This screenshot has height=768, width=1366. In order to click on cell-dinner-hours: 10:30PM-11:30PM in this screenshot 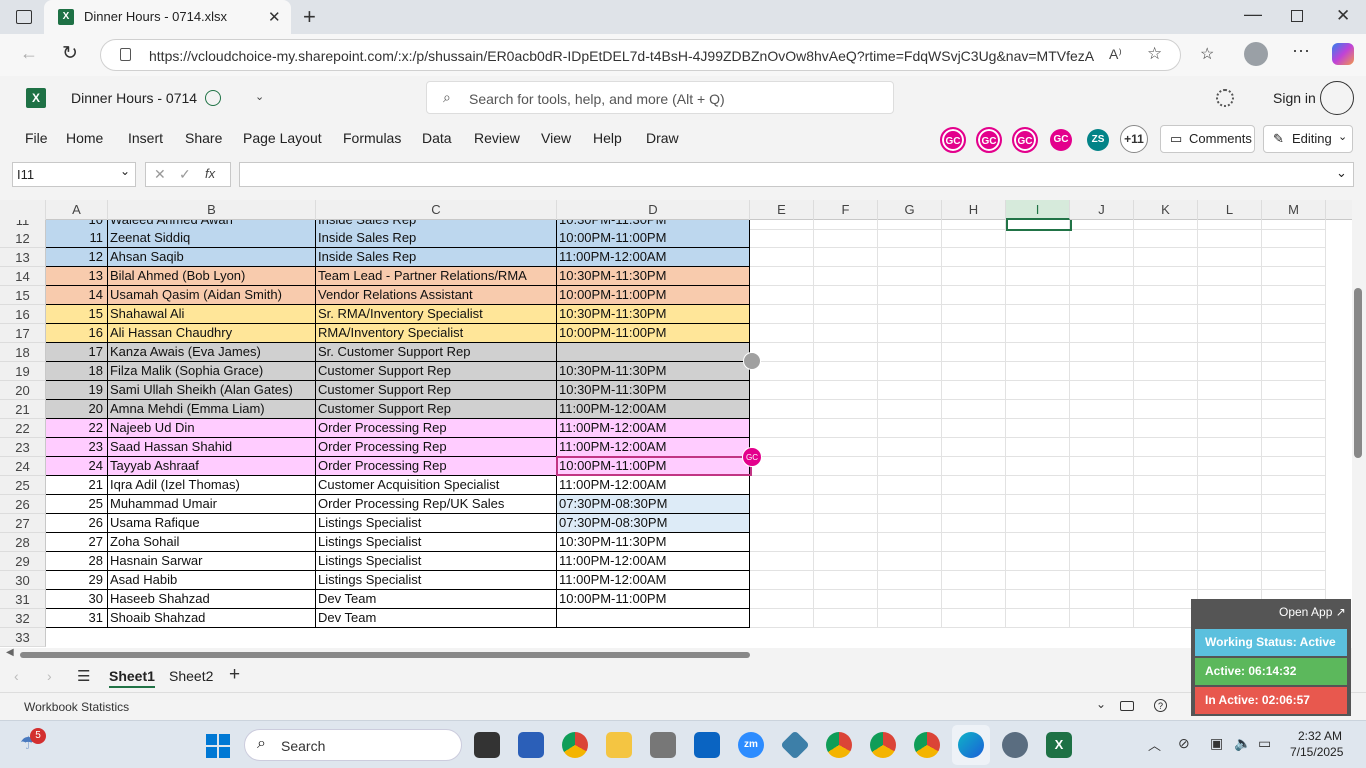, I will do `click(653, 371)`.